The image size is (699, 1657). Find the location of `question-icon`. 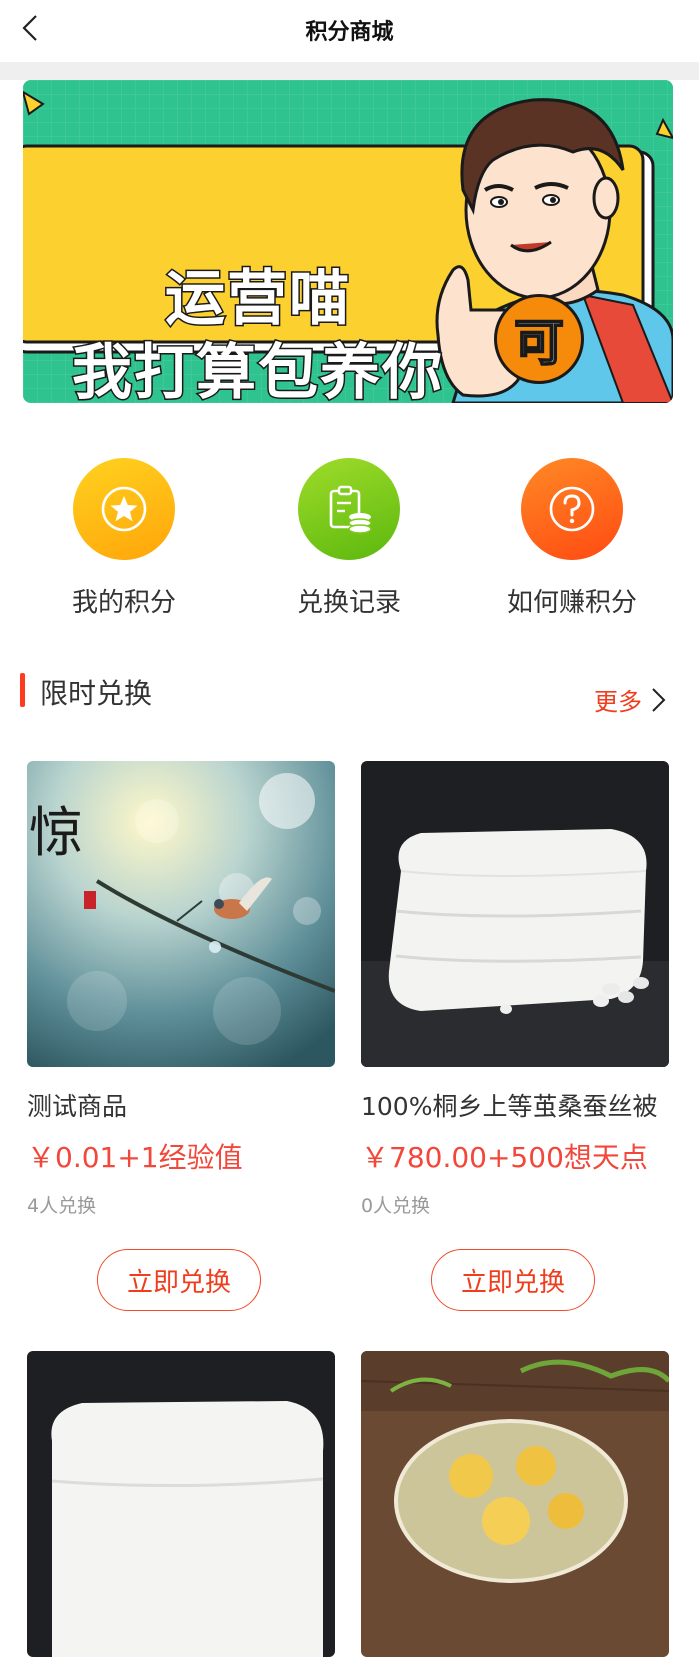

question-icon is located at coordinates (572, 509).